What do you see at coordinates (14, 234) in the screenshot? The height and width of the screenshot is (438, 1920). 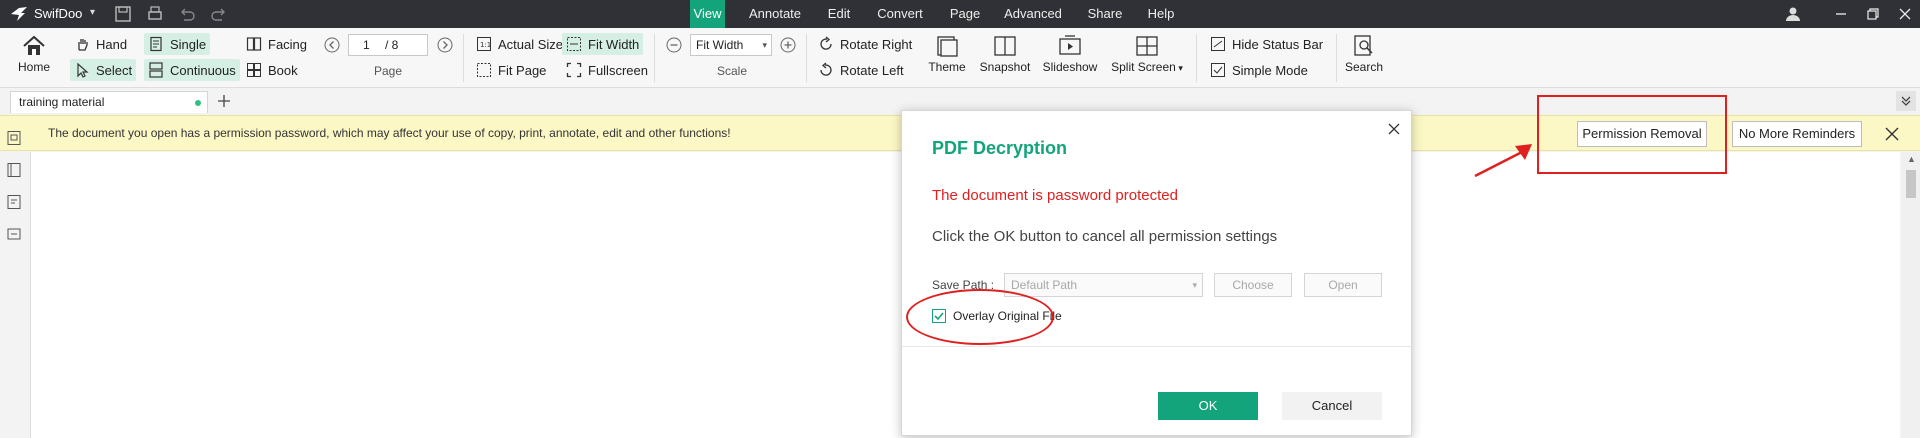 I see `attachment-panel-icon` at bounding box center [14, 234].